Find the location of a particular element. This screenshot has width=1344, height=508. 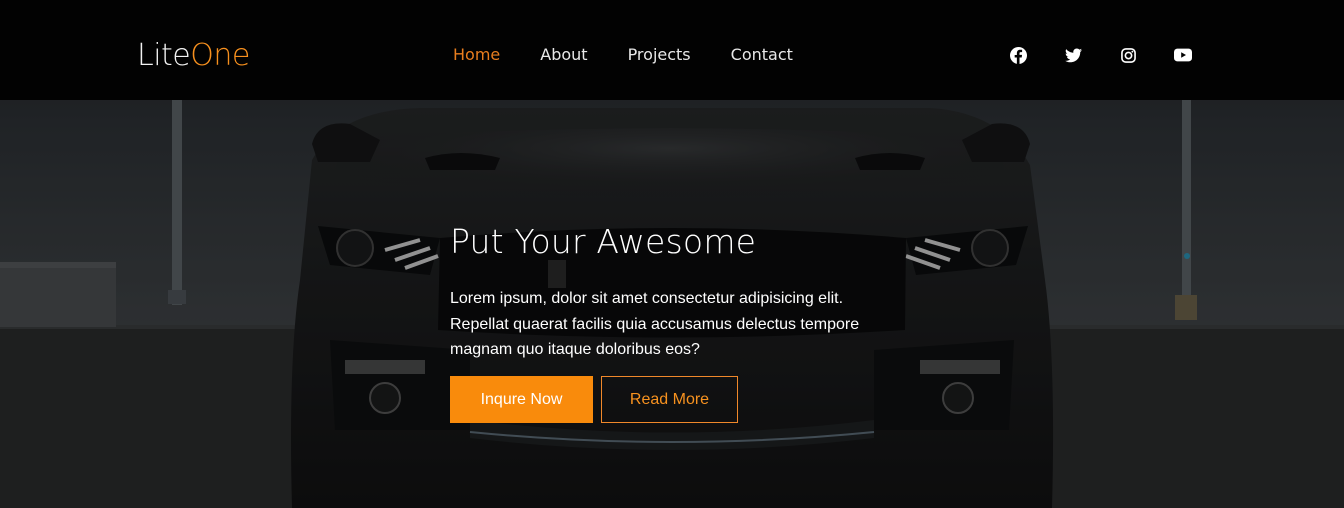

logo-accent-text: One is located at coordinates (220, 55).